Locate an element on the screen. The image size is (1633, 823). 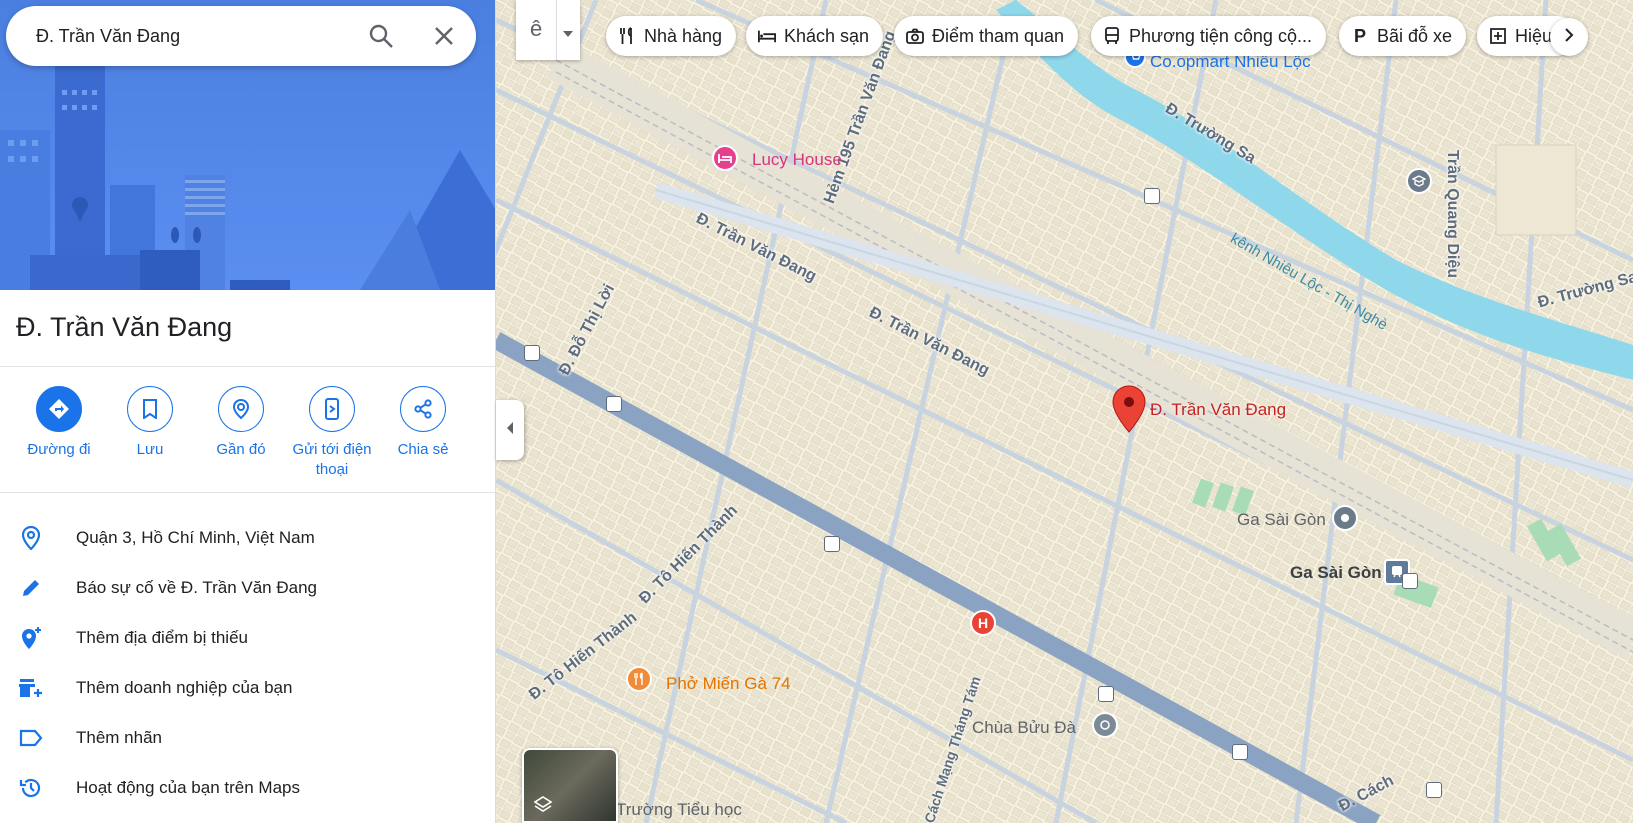
add-missing-place-text: Thêm địa điểm bị thiếu is located at coordinates (162, 637).